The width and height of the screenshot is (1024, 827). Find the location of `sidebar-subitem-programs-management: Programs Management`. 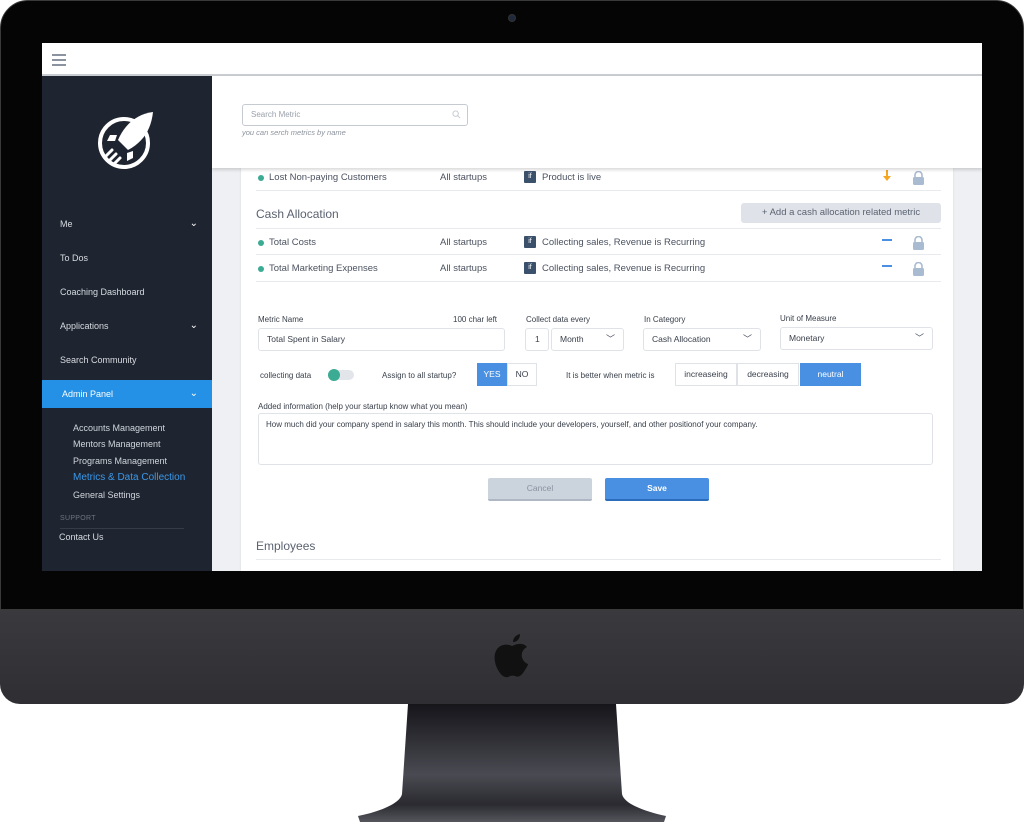

sidebar-subitem-programs-management: Programs Management is located at coordinates (120, 461).